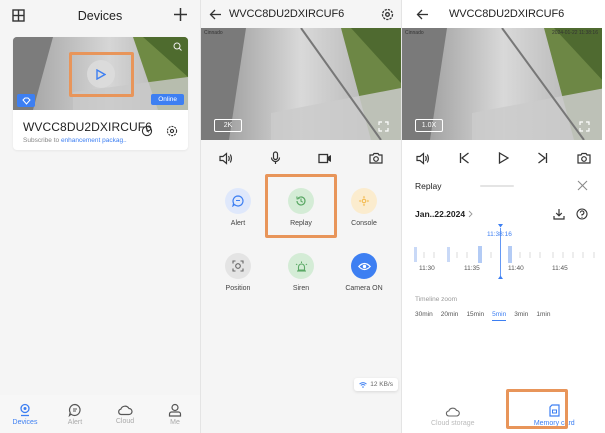 The height and width of the screenshot is (433, 605). What do you see at coordinates (87, 127) in the screenshot?
I see `device-name: WVCC8DU2DXIRCUF6` at bounding box center [87, 127].